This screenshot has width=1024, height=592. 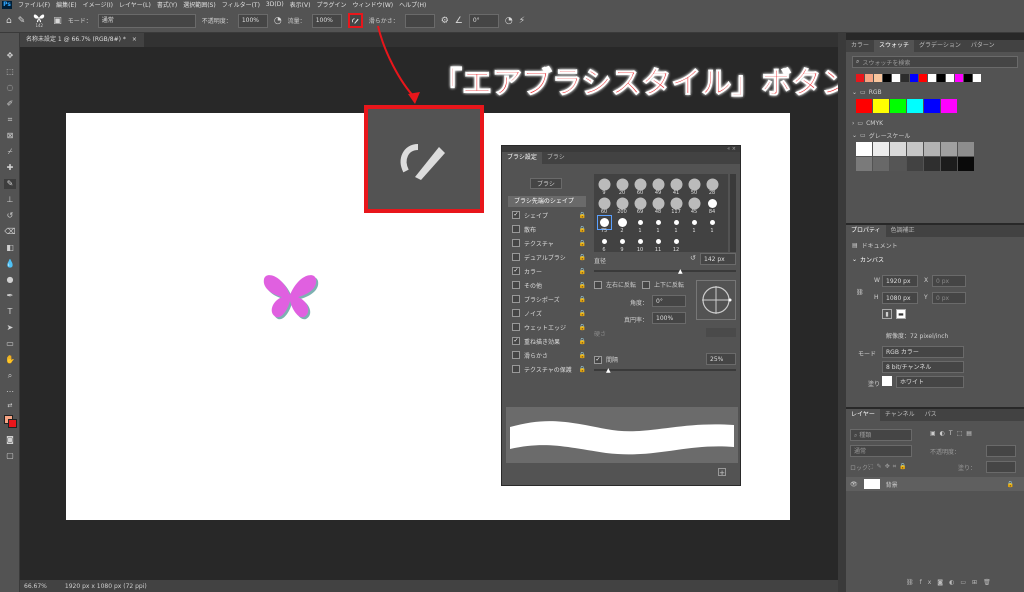 What do you see at coordinates (82, 40) in the screenshot?
I see `document-tab: 名称未設定 1 @ 66.7% (RGB/8#) * ×` at bounding box center [82, 40].